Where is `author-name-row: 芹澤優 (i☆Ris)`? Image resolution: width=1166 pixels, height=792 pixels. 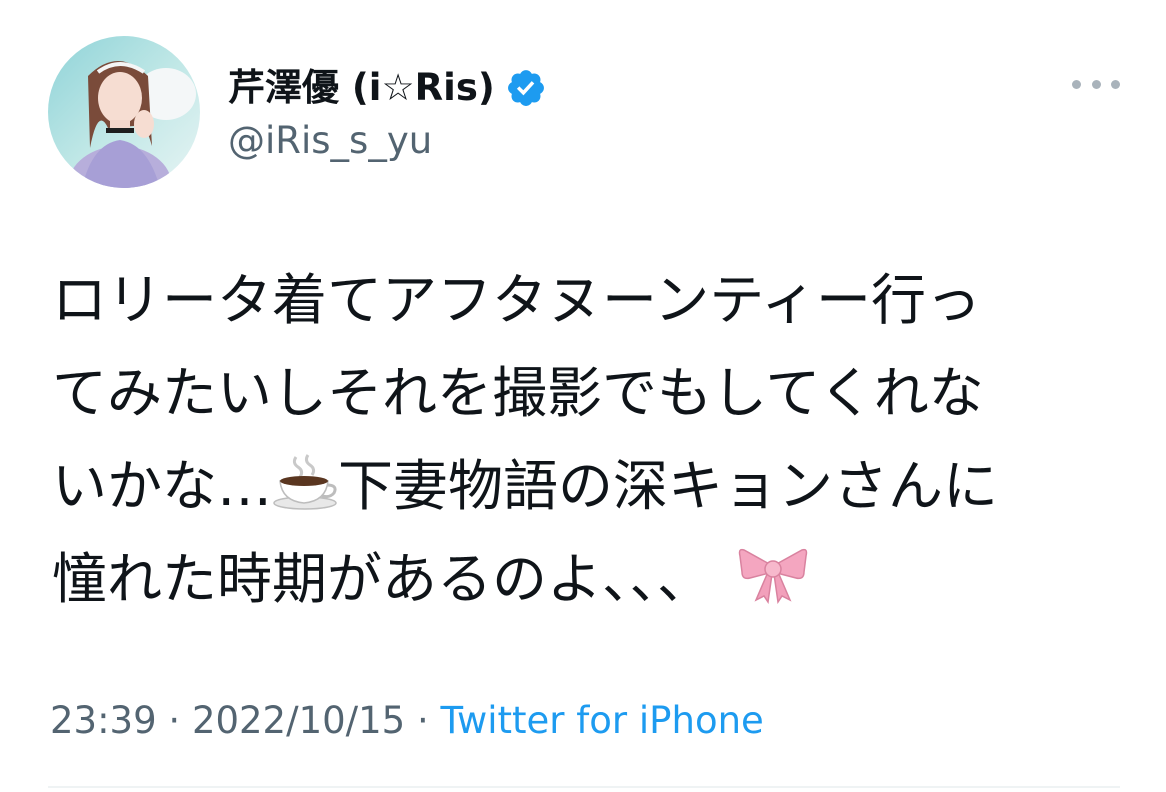 author-name-row: 芹澤優 (i☆Ris) is located at coordinates (387, 88).